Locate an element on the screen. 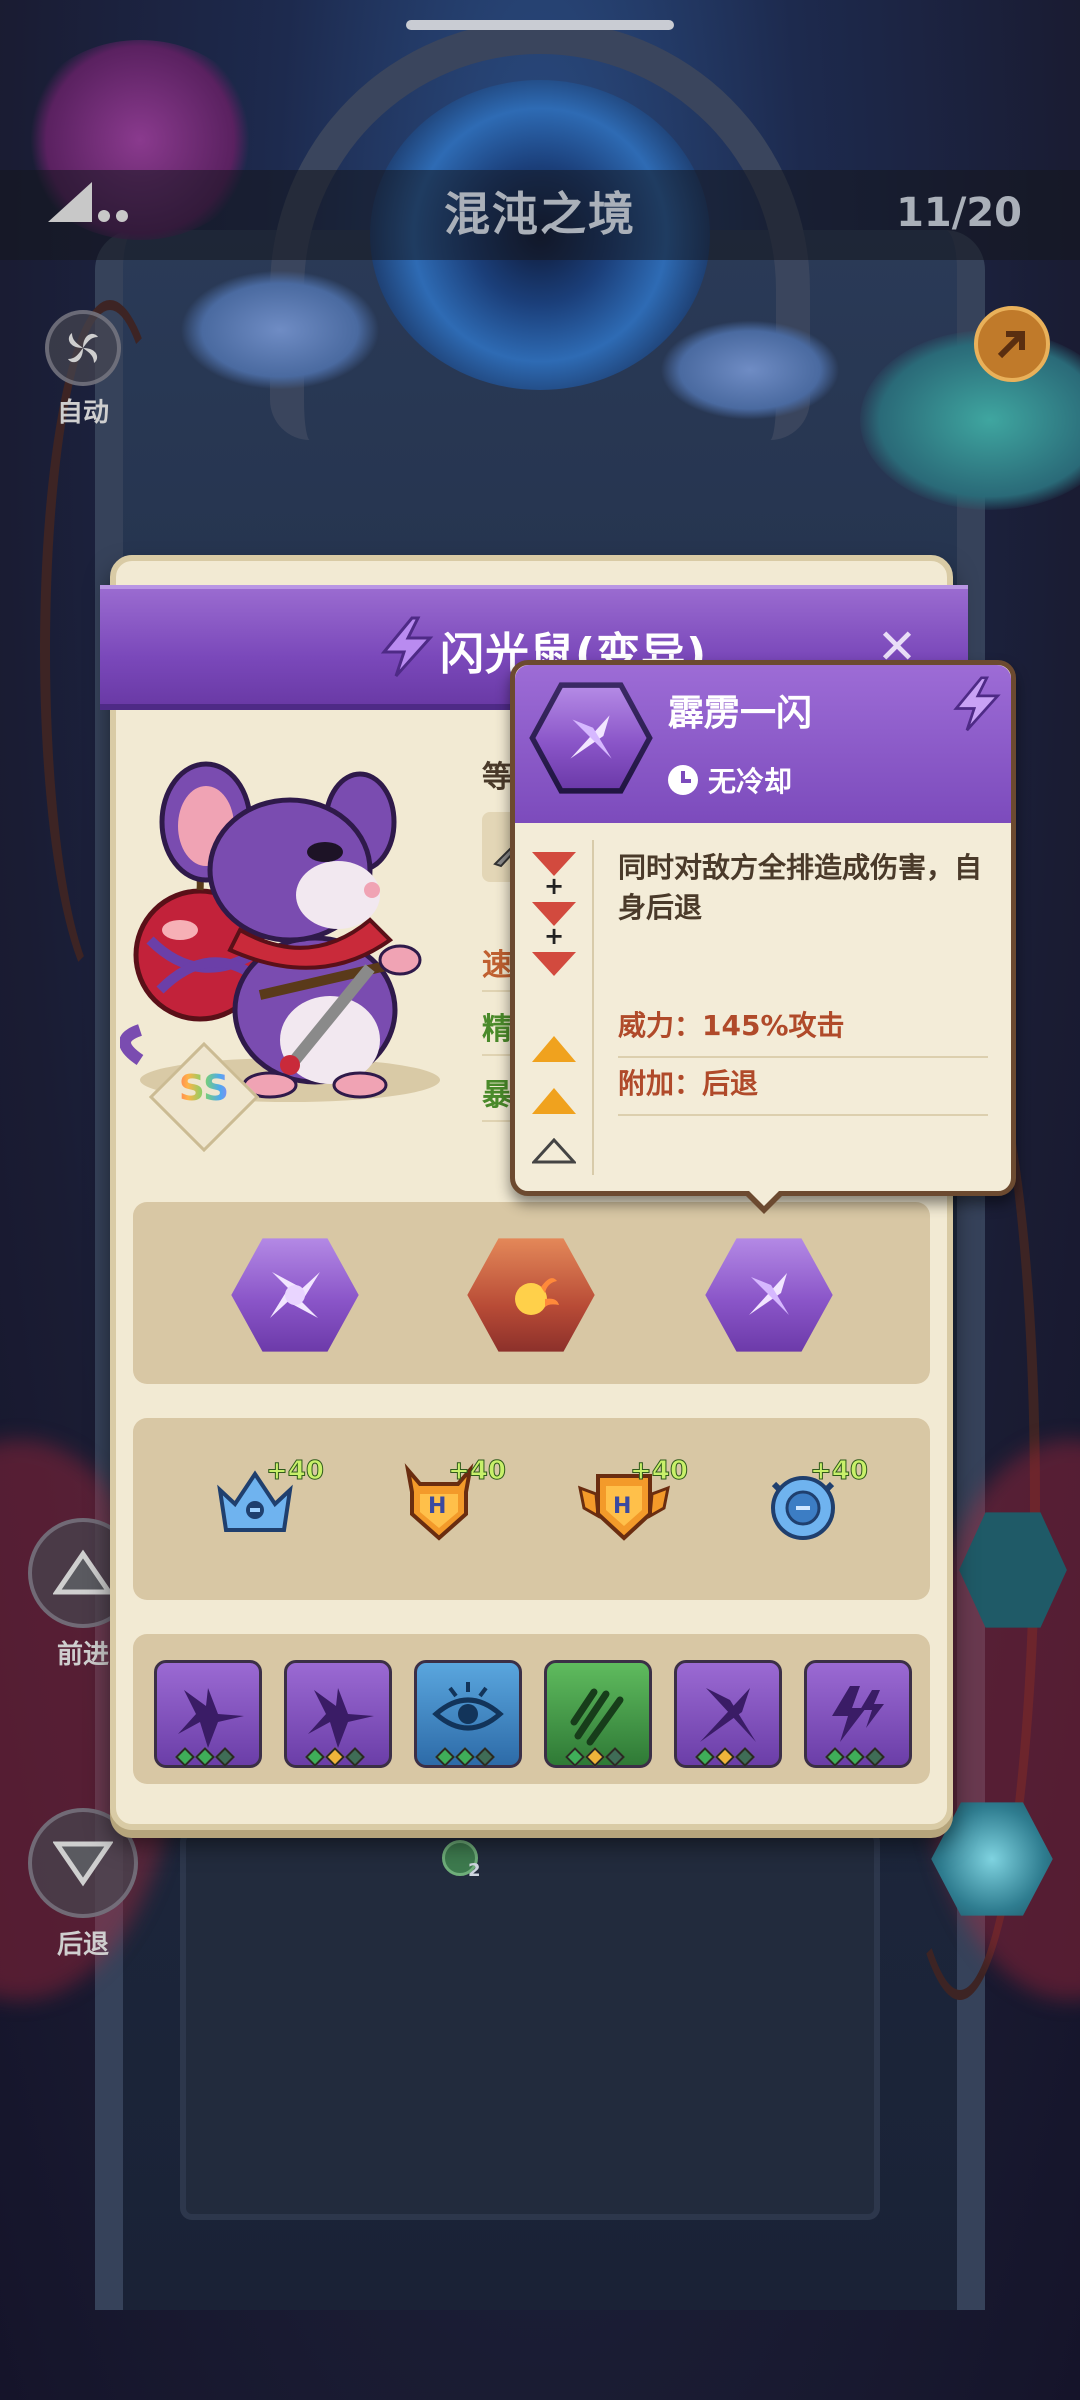 This screenshot has width=1080, height=2400. level-up-count: 2 is located at coordinates (474, 1870).